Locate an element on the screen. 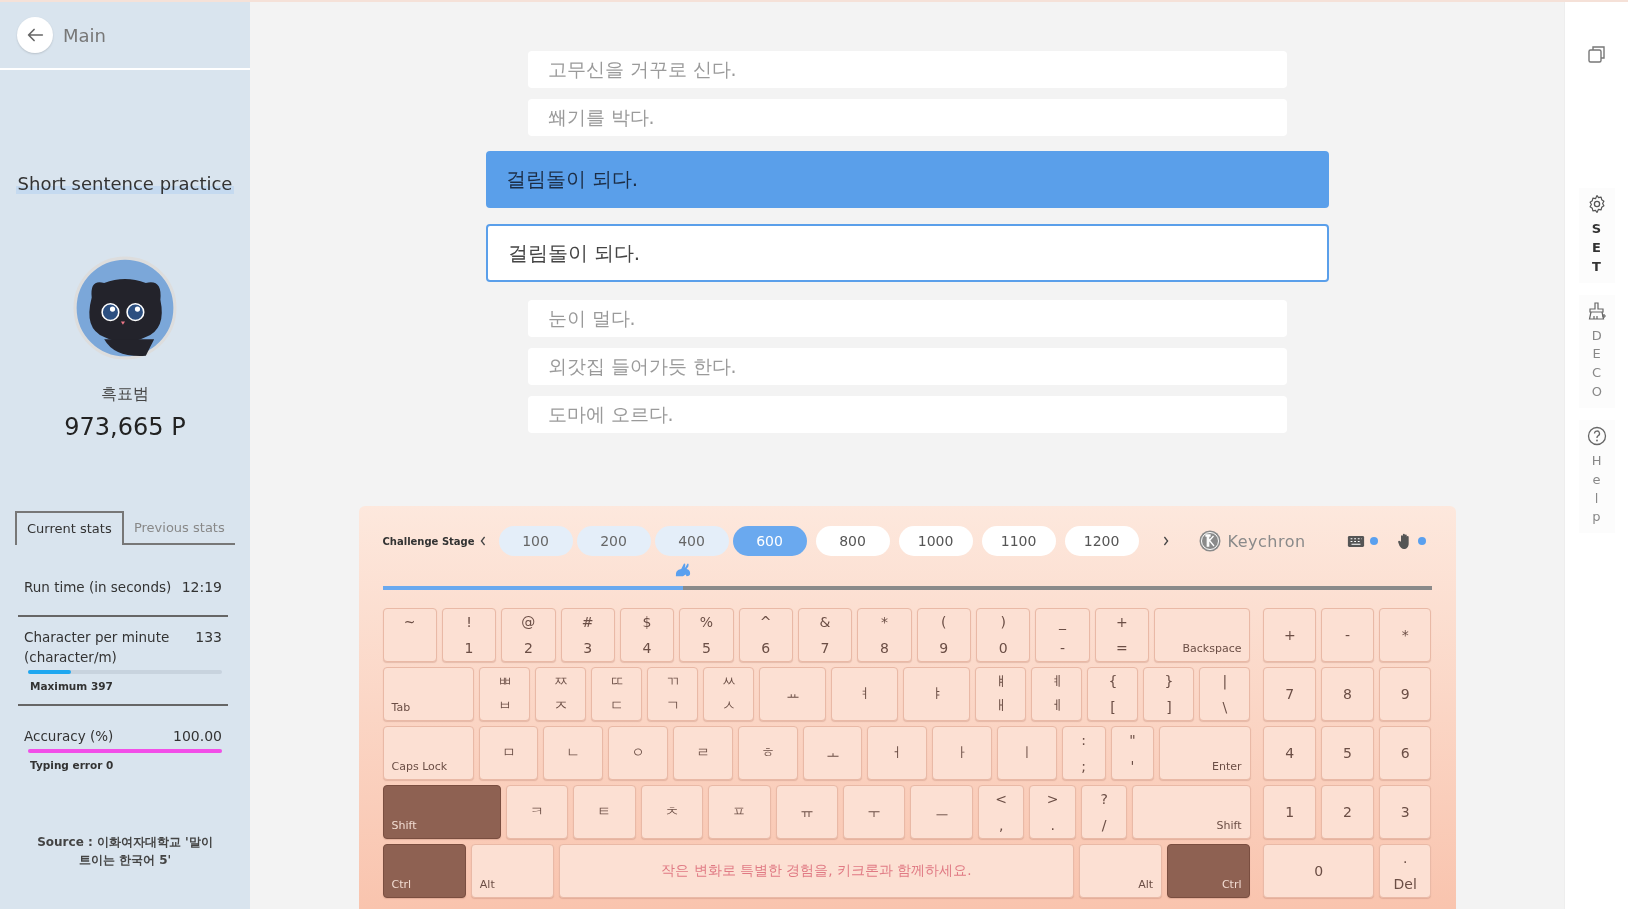  key: $ 4 is located at coordinates (647, 635).